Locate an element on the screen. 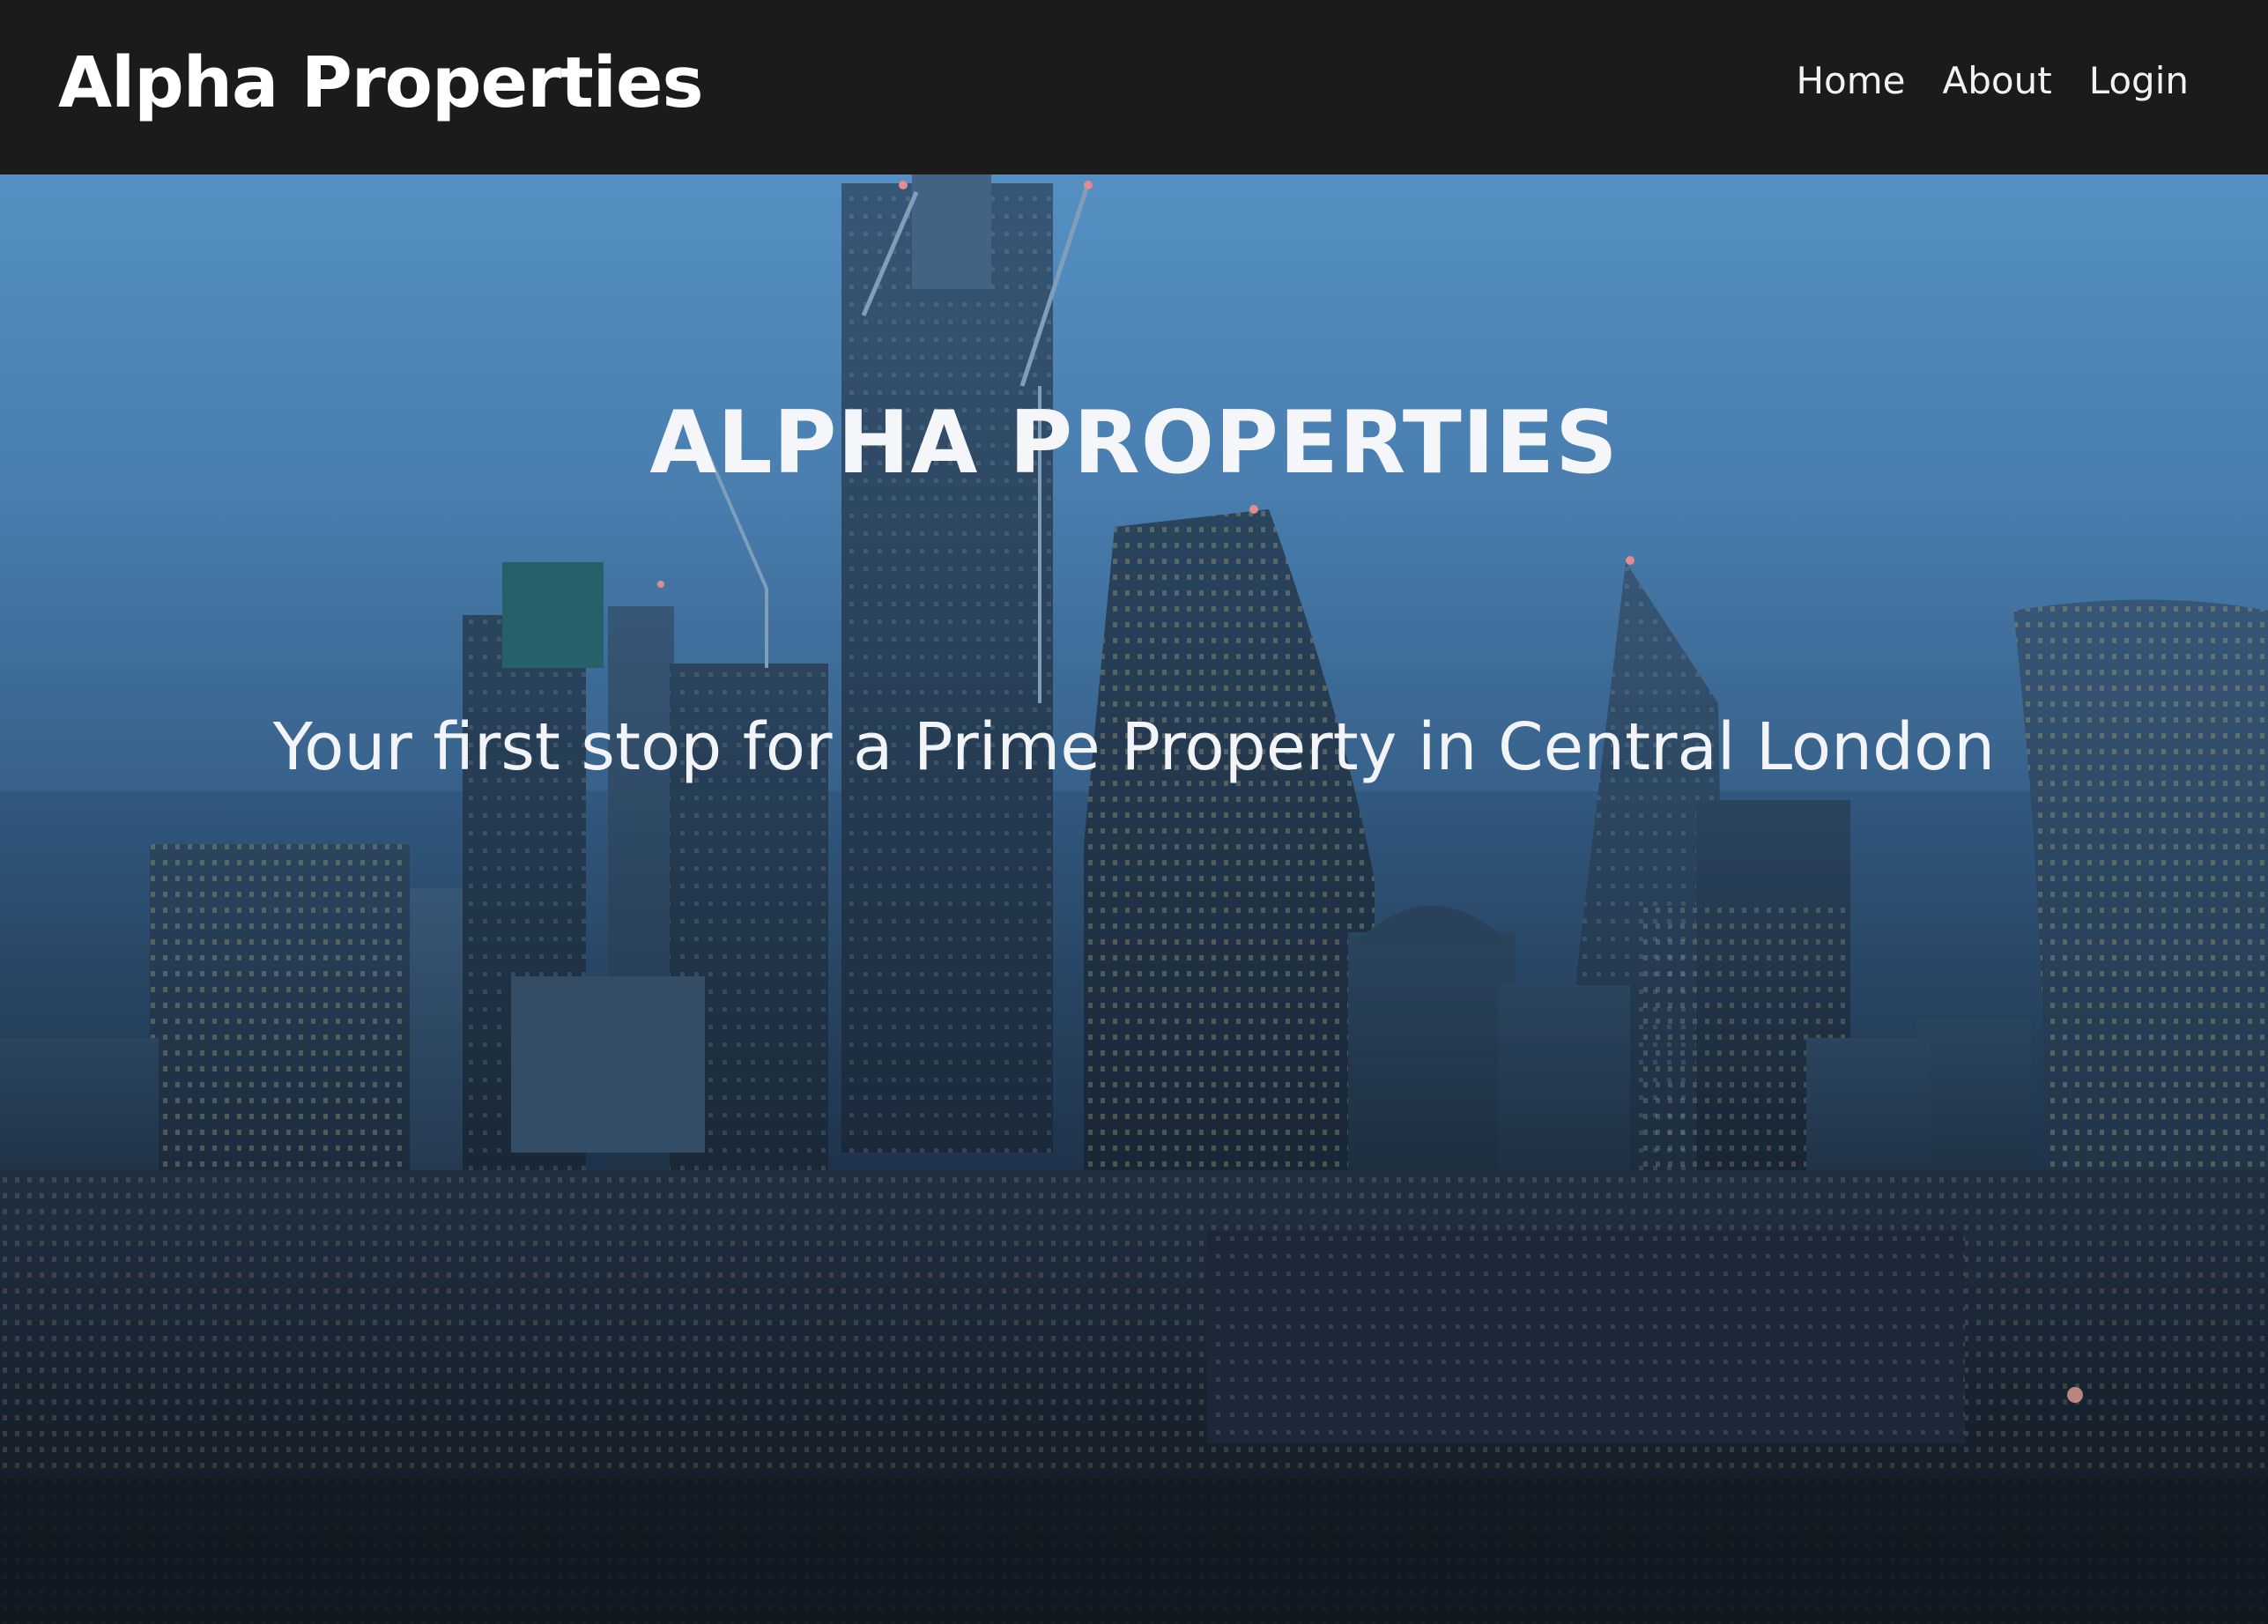  nav-link-login: Login is located at coordinates (2139, 81).